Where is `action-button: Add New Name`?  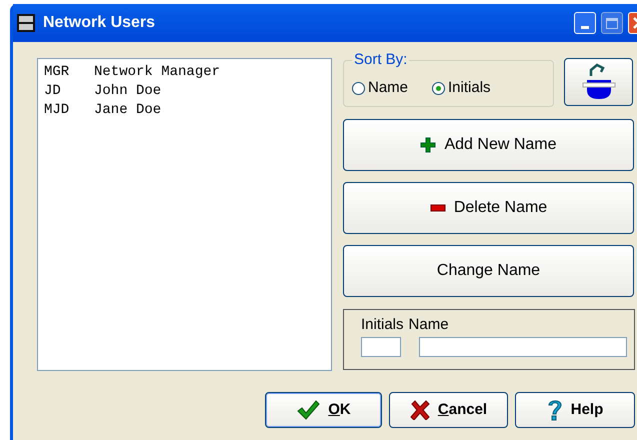
action-button: Add New Name is located at coordinates (488, 145).